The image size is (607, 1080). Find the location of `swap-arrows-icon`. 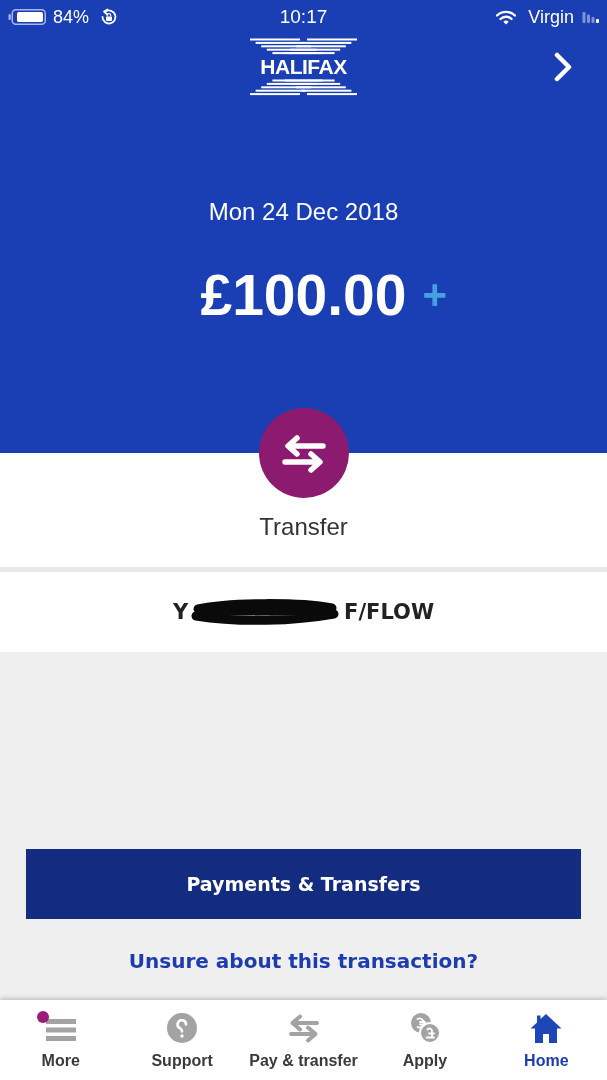

swap-arrows-icon is located at coordinates (303, 1028).